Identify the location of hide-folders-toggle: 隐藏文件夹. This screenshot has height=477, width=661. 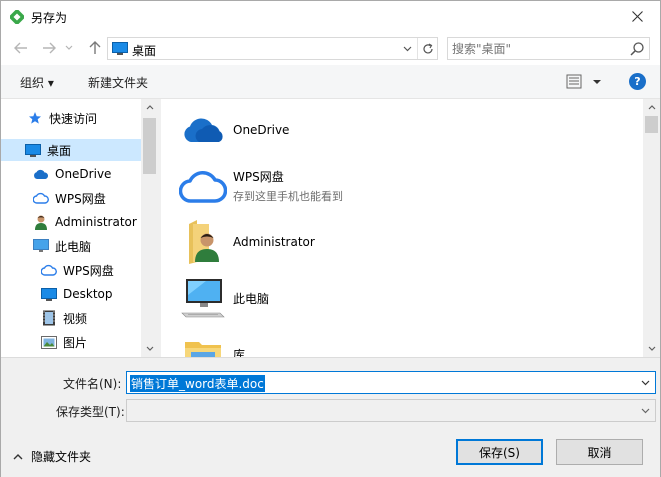
(52, 456).